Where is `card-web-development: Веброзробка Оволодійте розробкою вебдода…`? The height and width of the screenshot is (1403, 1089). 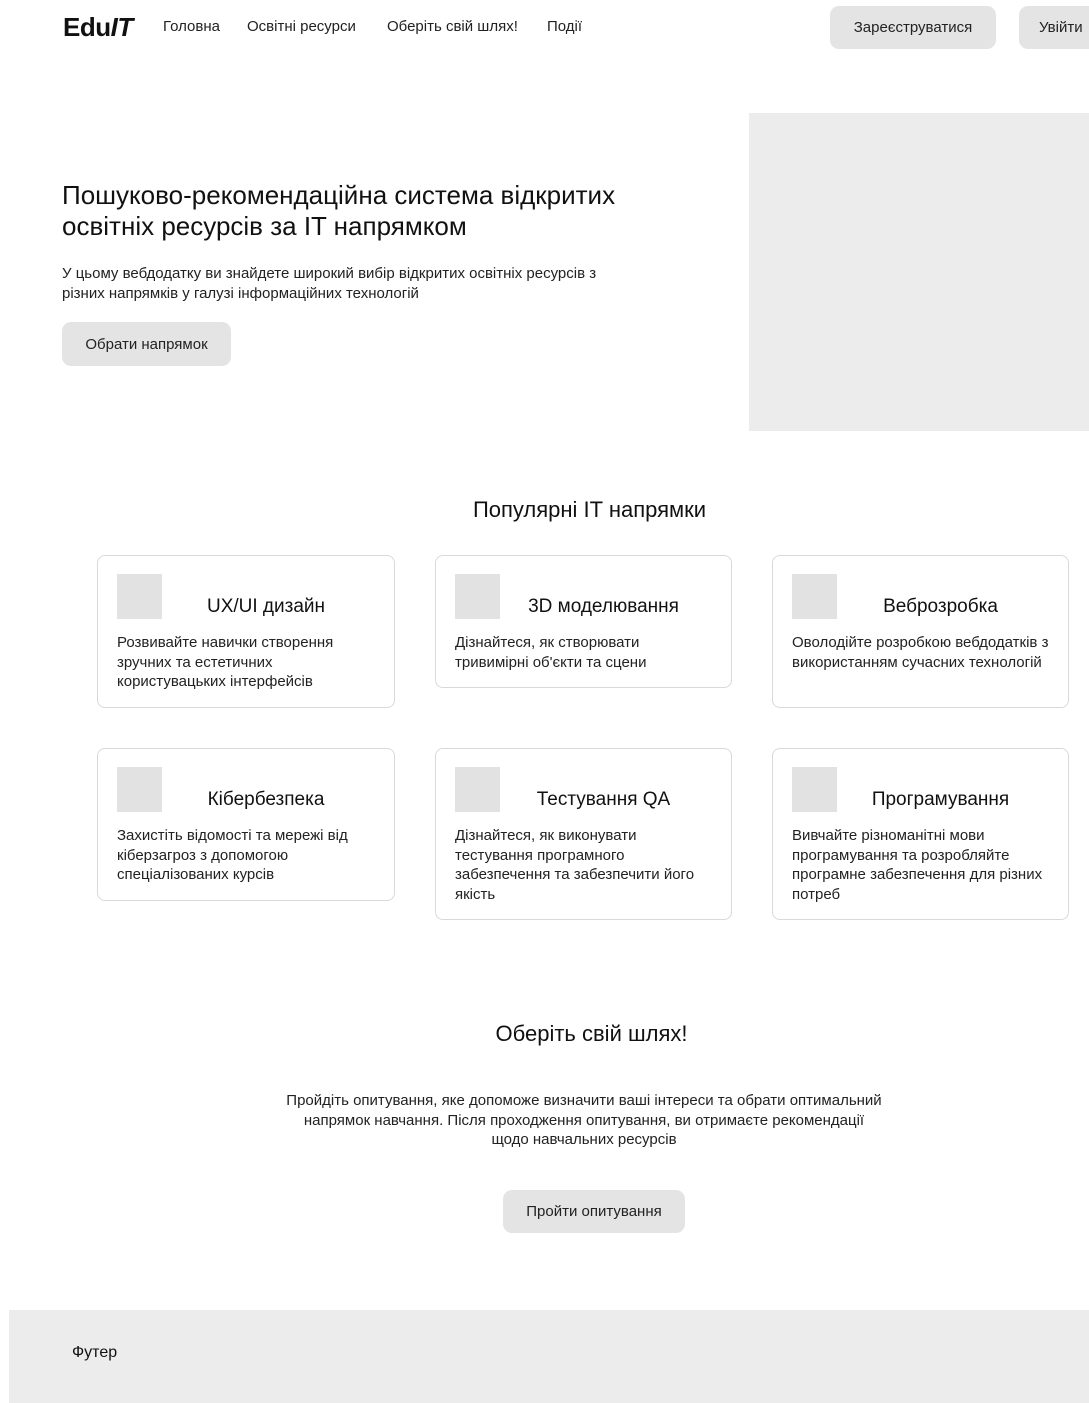 card-web-development: Веброзробка Оволодійте розробкою вебдода… is located at coordinates (920, 631).